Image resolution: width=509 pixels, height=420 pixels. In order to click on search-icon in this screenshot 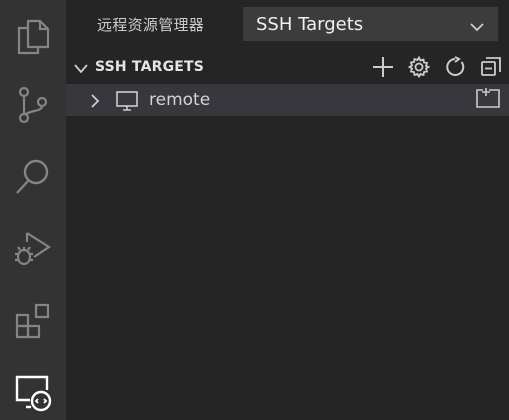, I will do `click(33, 177)`.